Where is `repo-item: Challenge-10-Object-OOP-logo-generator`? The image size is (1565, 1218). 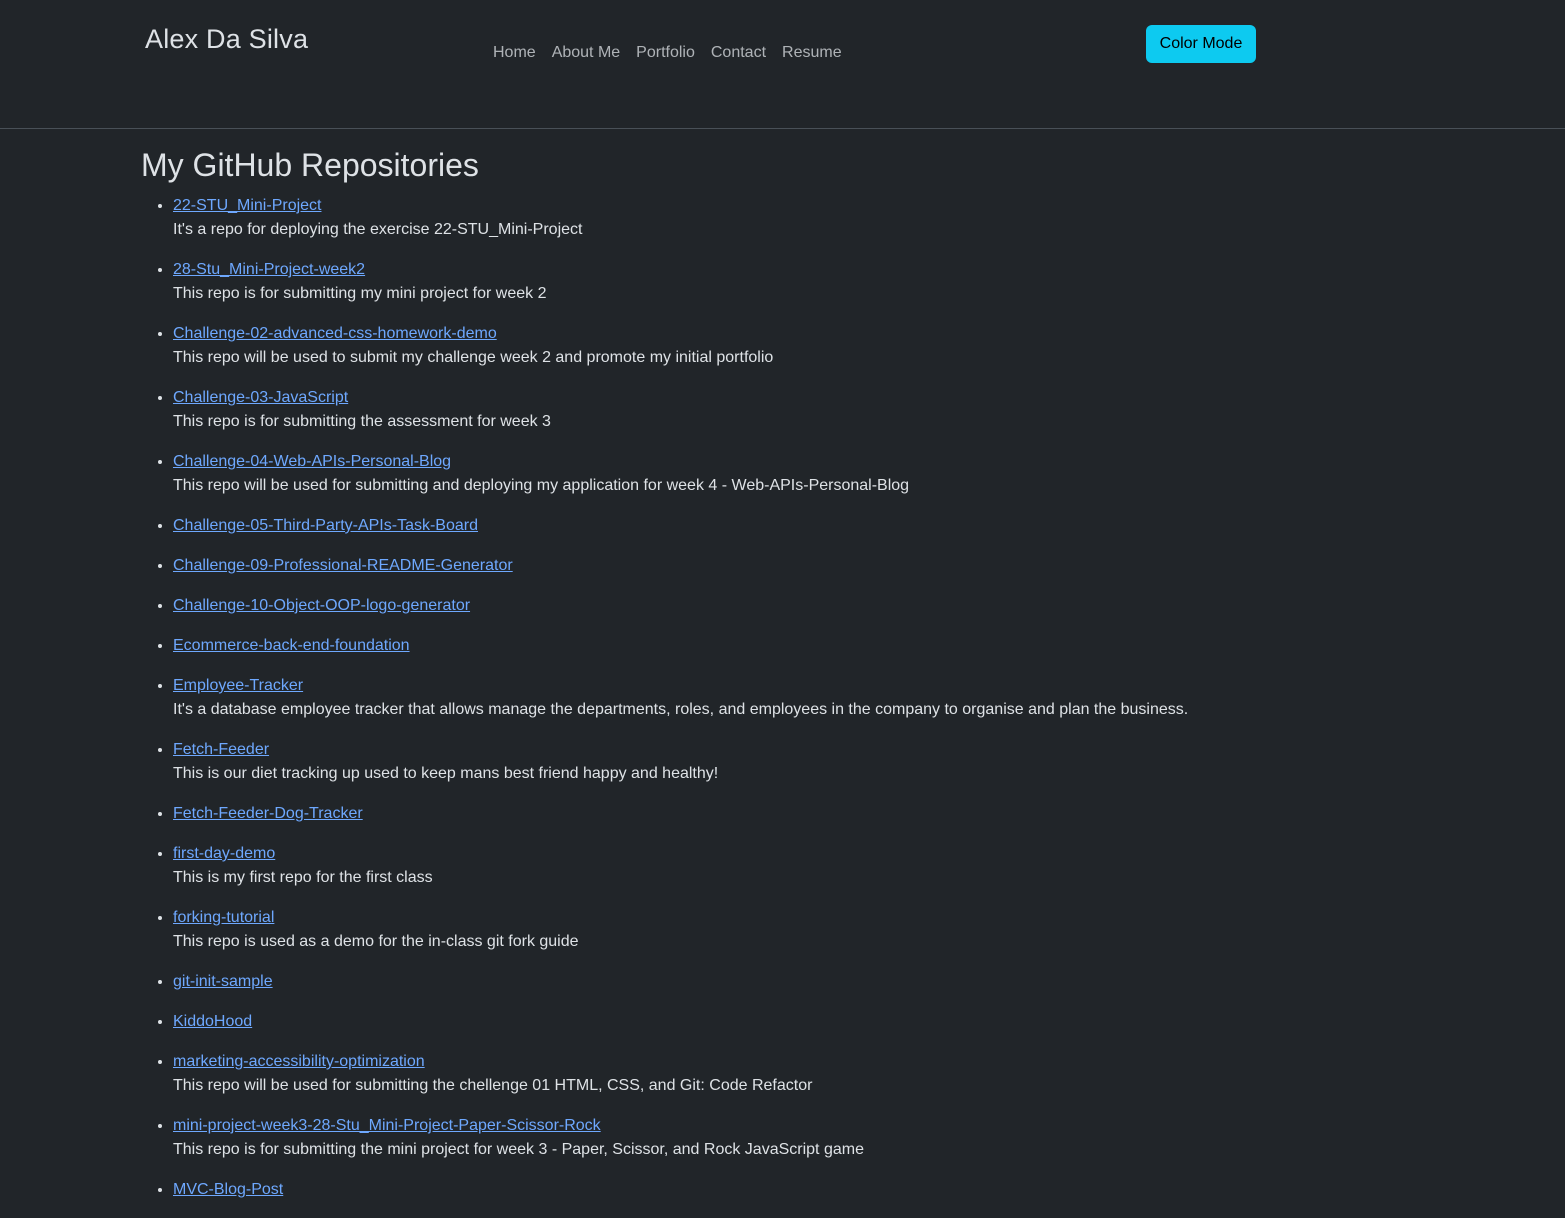 repo-item: Challenge-10-Object-OOP-logo-generator is located at coordinates (797, 606).